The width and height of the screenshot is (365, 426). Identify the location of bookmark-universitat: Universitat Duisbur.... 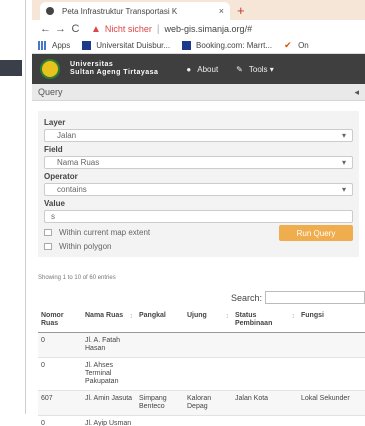
(126, 45).